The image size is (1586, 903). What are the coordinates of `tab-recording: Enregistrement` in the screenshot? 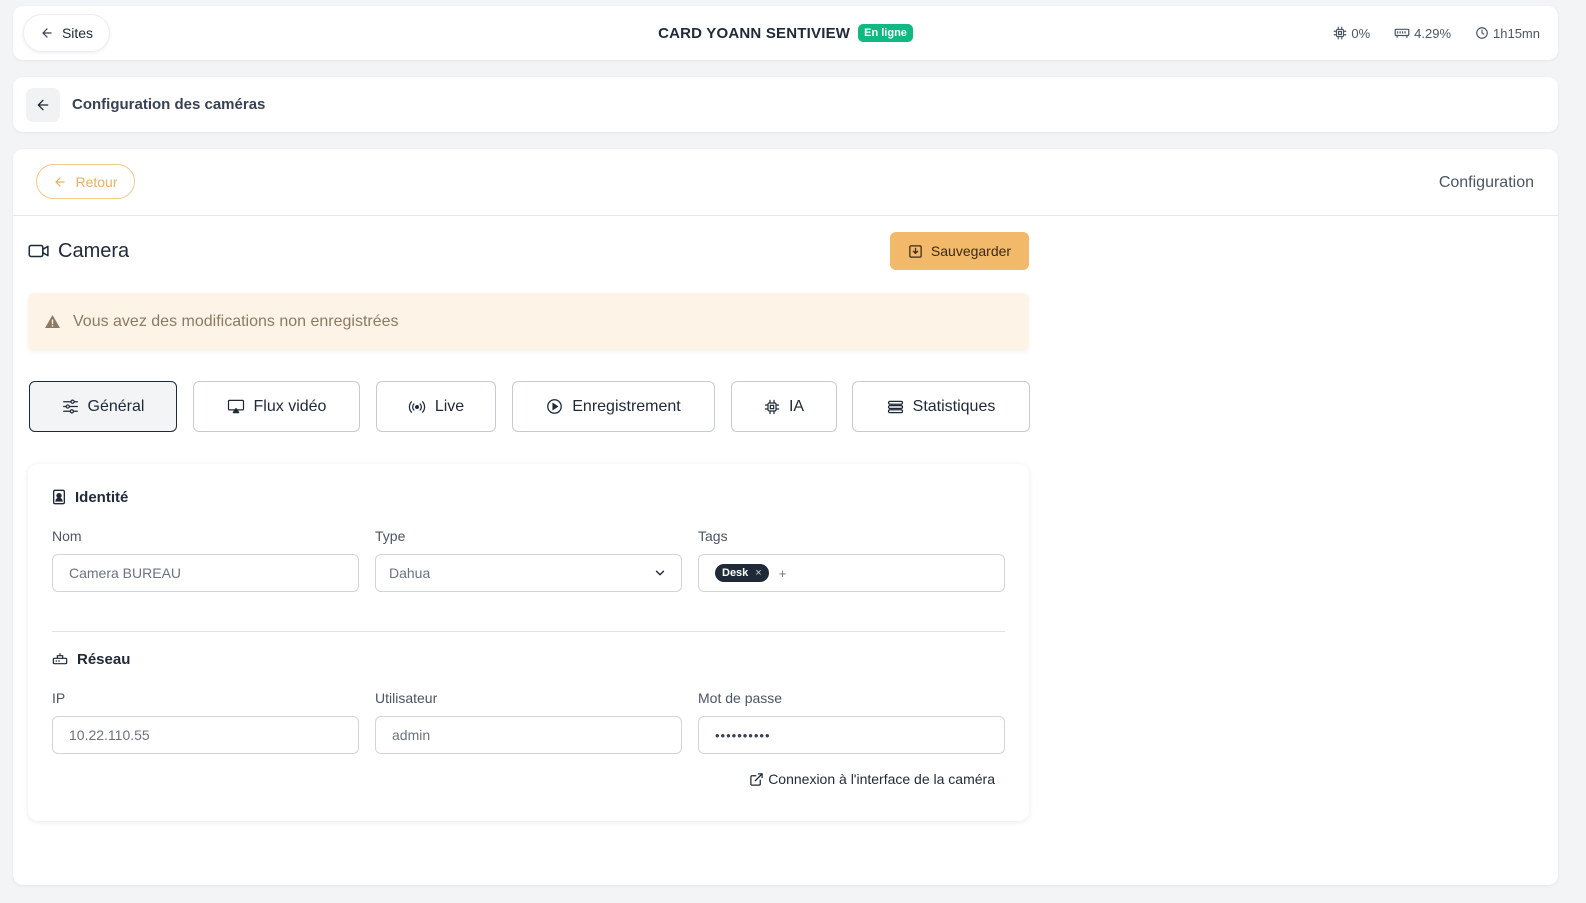 It's located at (613, 406).